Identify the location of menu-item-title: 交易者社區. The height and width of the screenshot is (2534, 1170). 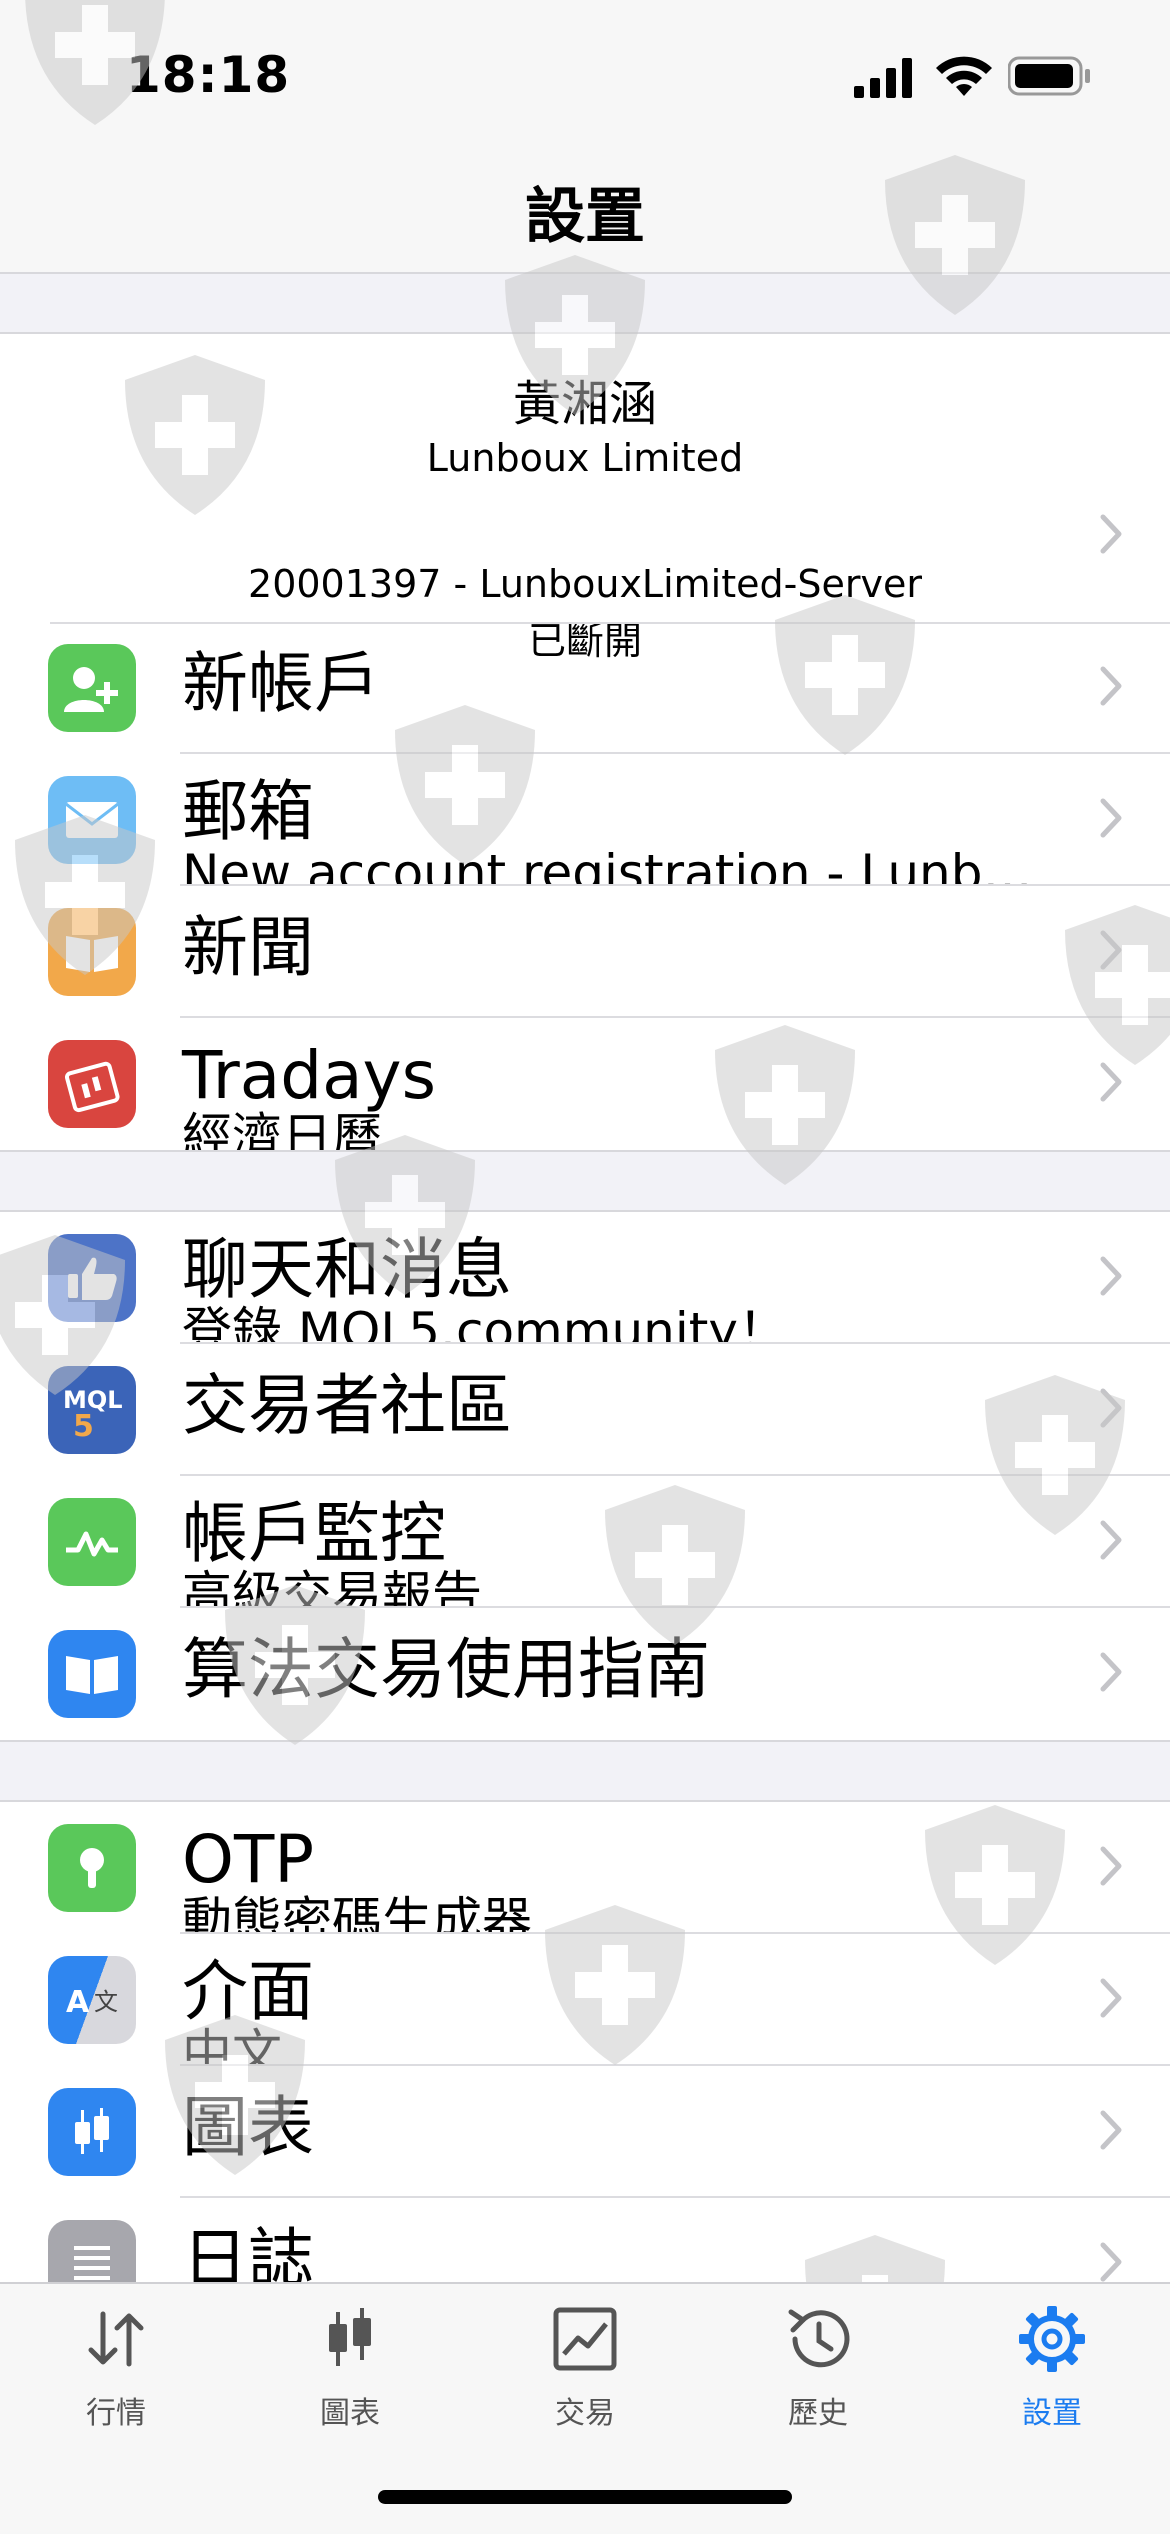
(347, 1405).